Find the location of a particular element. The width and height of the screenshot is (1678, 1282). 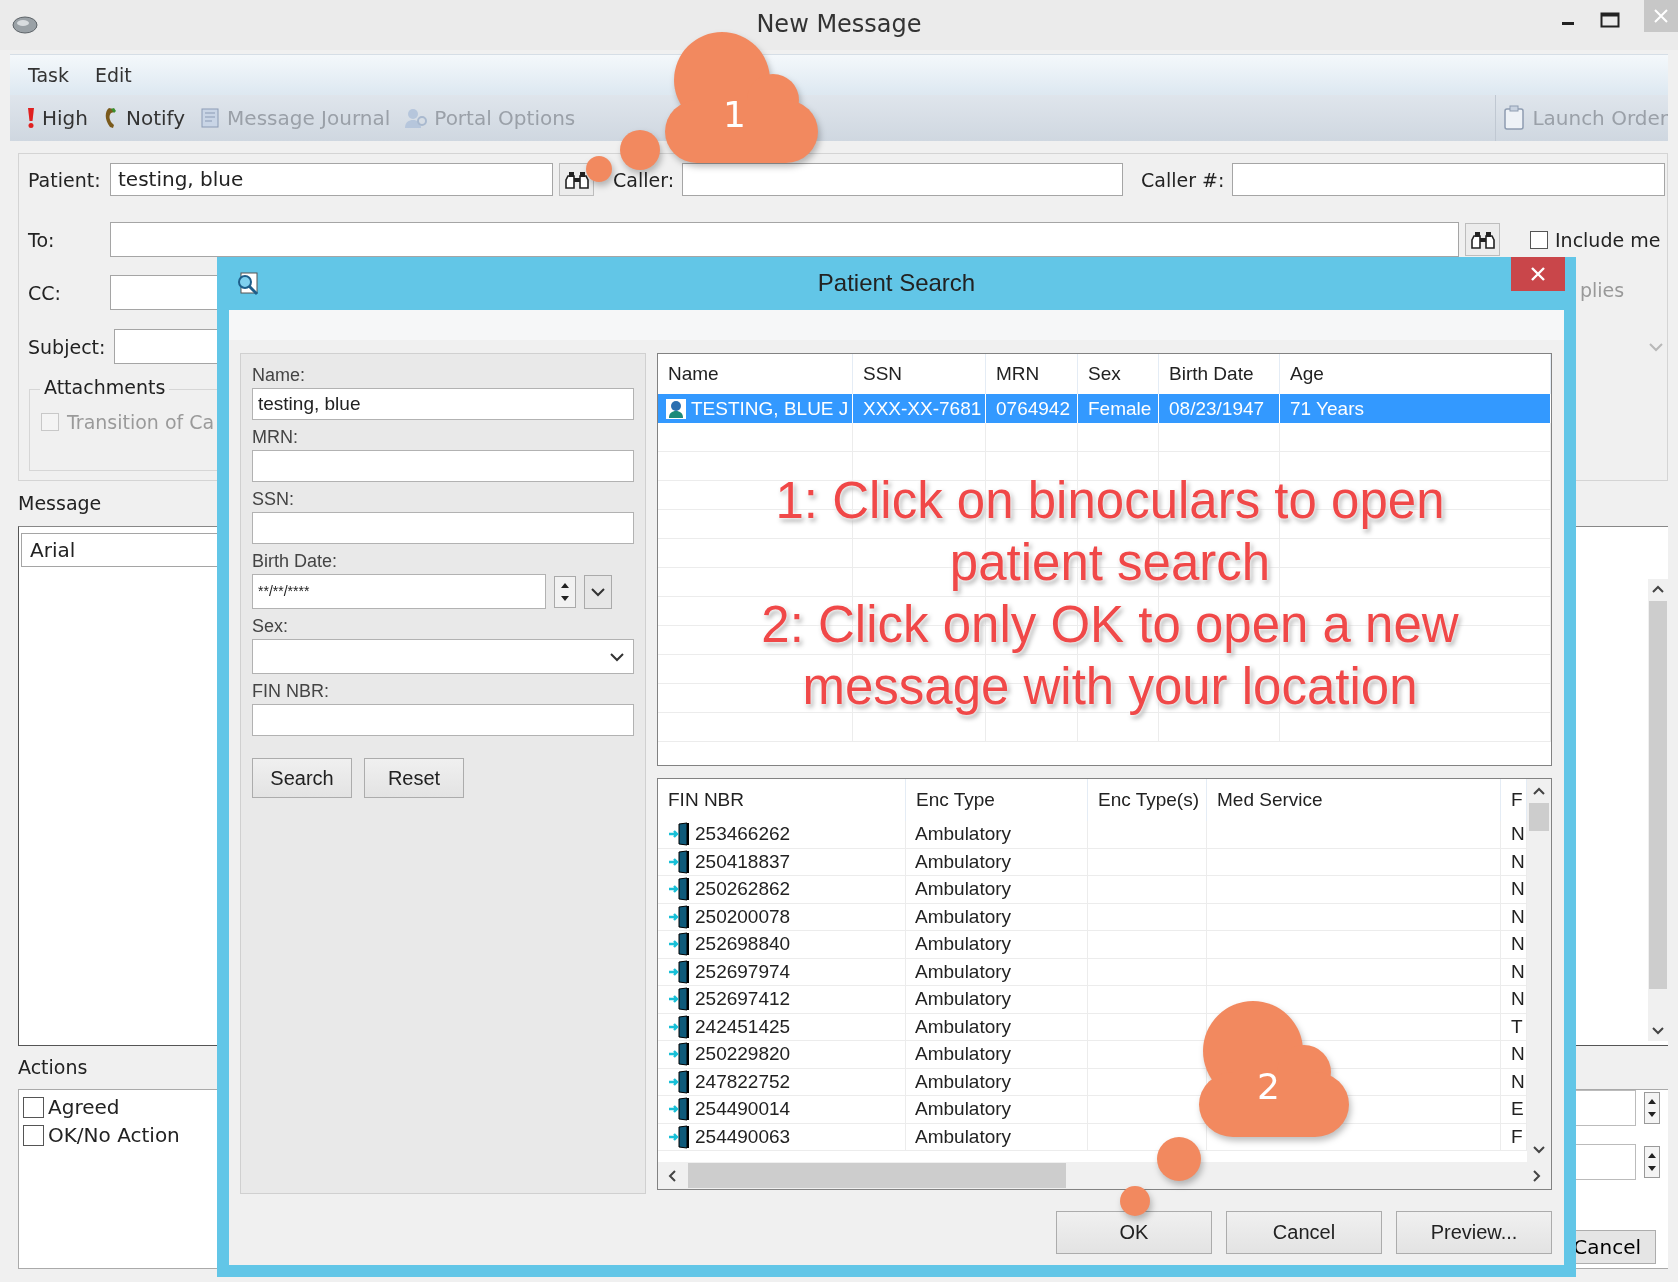

subject-label: Subject: is located at coordinates (67, 346).